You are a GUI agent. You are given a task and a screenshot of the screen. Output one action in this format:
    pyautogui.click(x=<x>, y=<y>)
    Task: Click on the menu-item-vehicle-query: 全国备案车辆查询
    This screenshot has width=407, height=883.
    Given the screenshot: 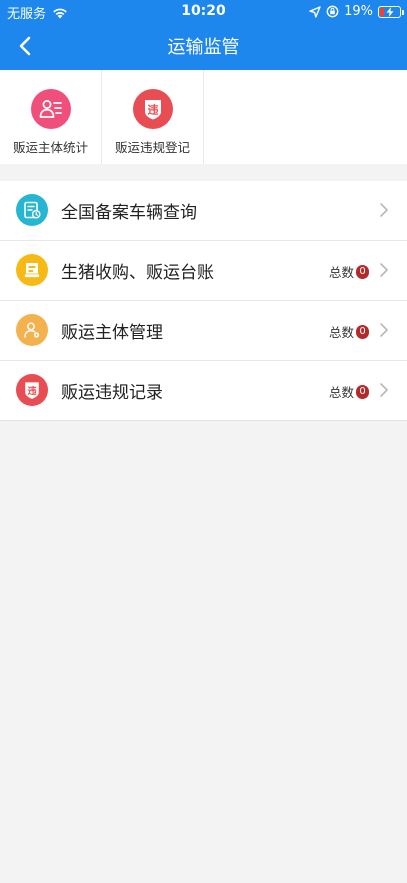 What is the action you would take?
    pyautogui.click(x=203, y=211)
    